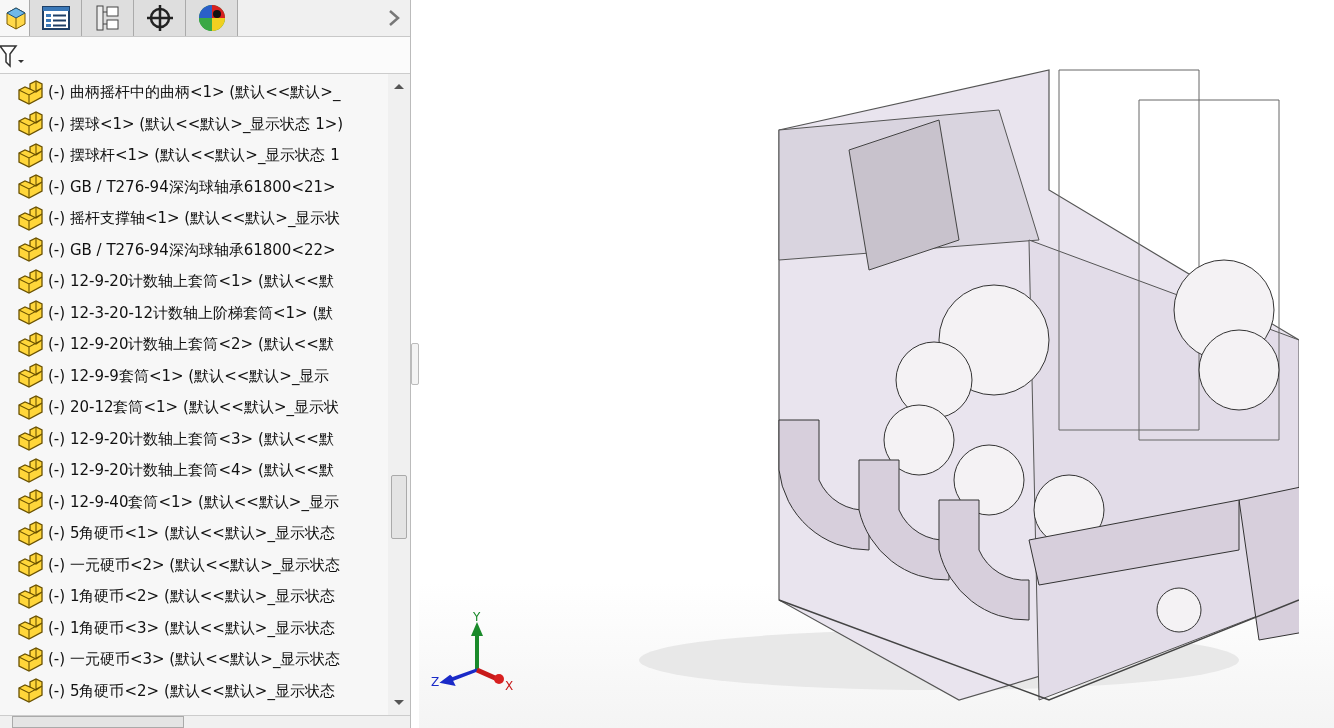 Image resolution: width=1334 pixels, height=728 pixels. Describe the element at coordinates (189, 376) in the screenshot. I see `component-label: (-) 12-9-9套筒<1> (默认<<默认>_显示` at that location.